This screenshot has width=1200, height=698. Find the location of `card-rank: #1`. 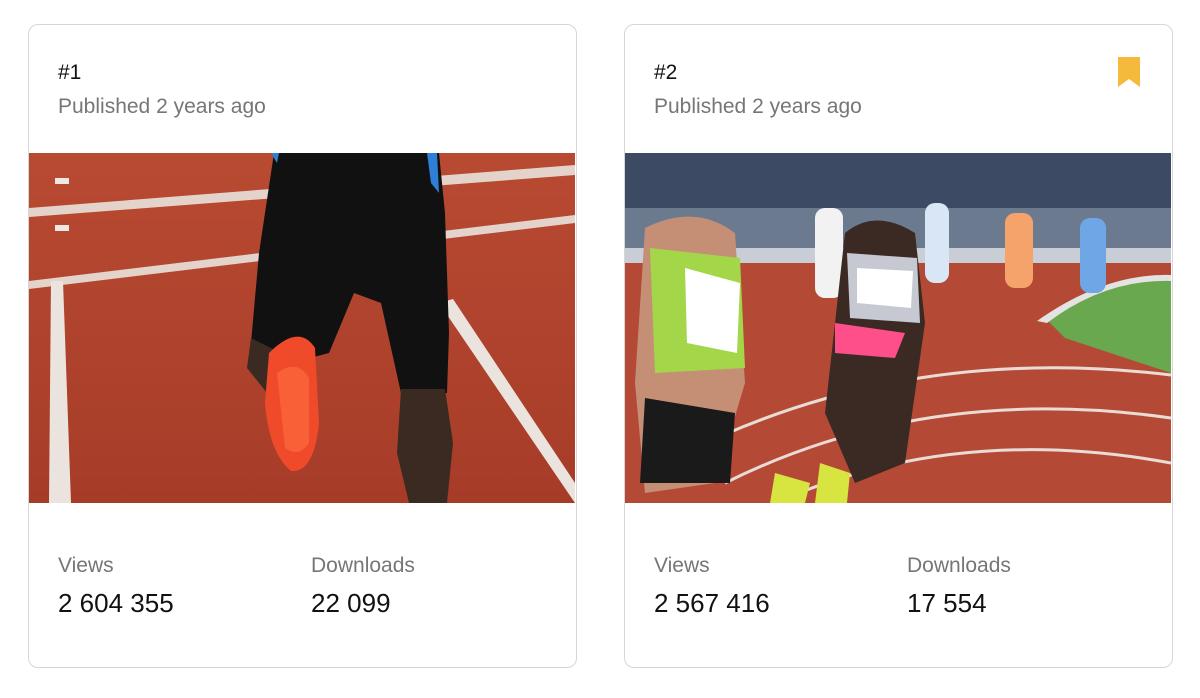

card-rank: #1 is located at coordinates (70, 72).